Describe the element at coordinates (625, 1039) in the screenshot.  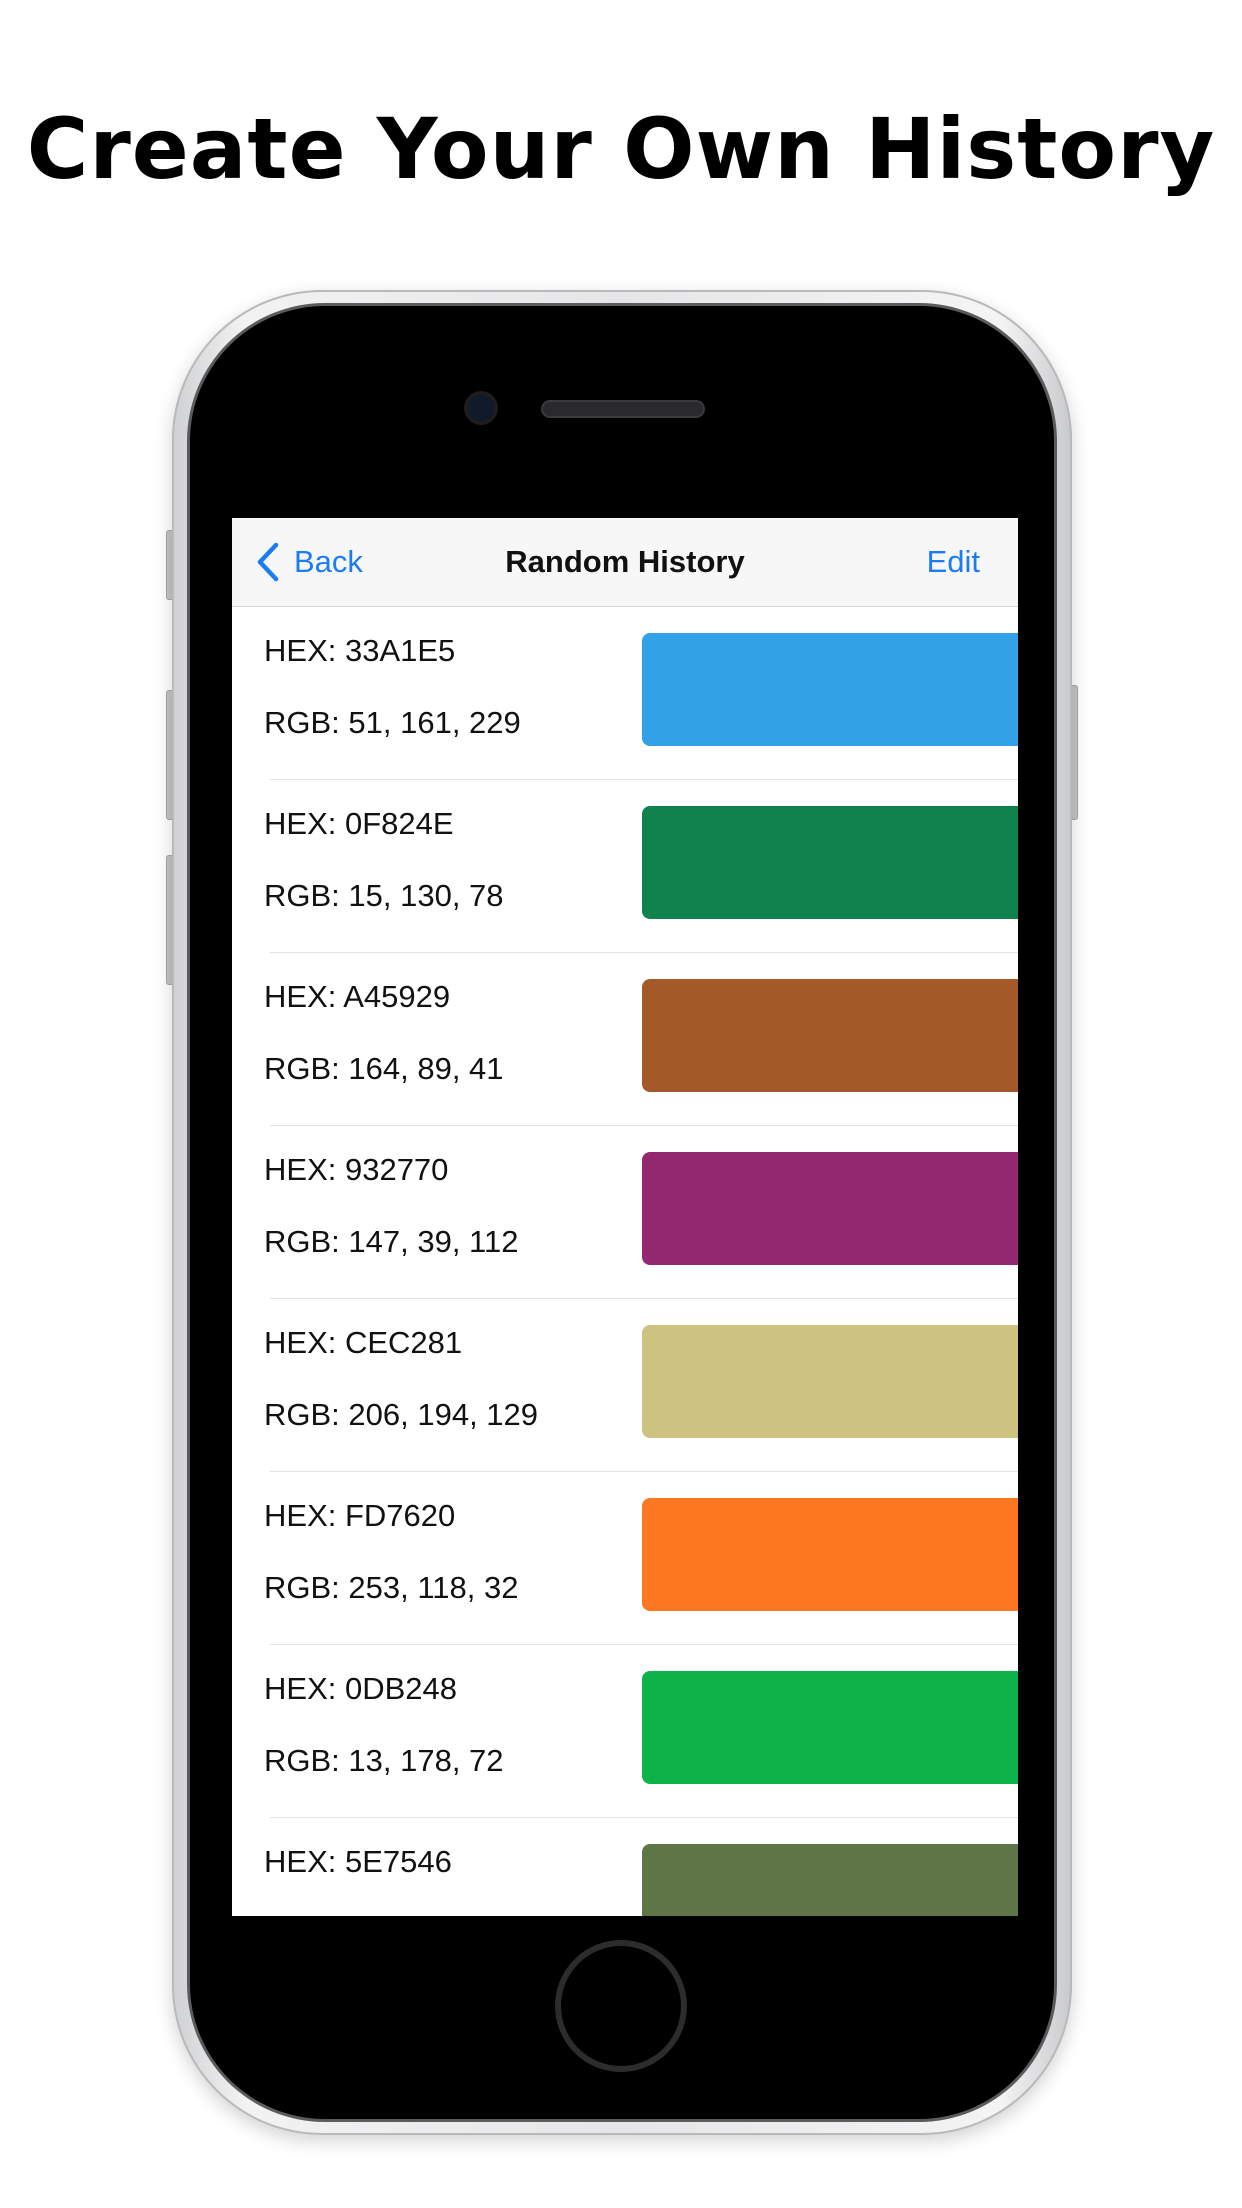
I see `list-item: HEX: A45929 RGB: 164, 89, 41` at that location.